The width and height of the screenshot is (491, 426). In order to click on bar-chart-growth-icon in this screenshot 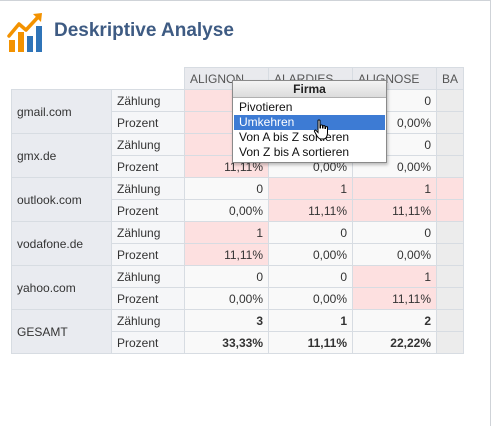, I will do `click(24, 32)`.